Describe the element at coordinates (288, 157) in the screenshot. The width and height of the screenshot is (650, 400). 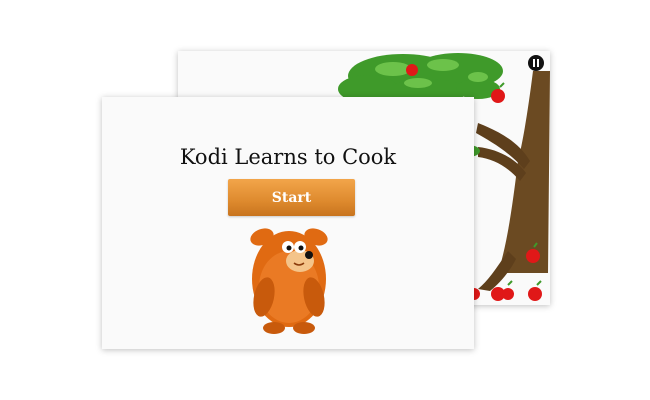
I see `game-title: Kodi Learns to Cook` at that location.